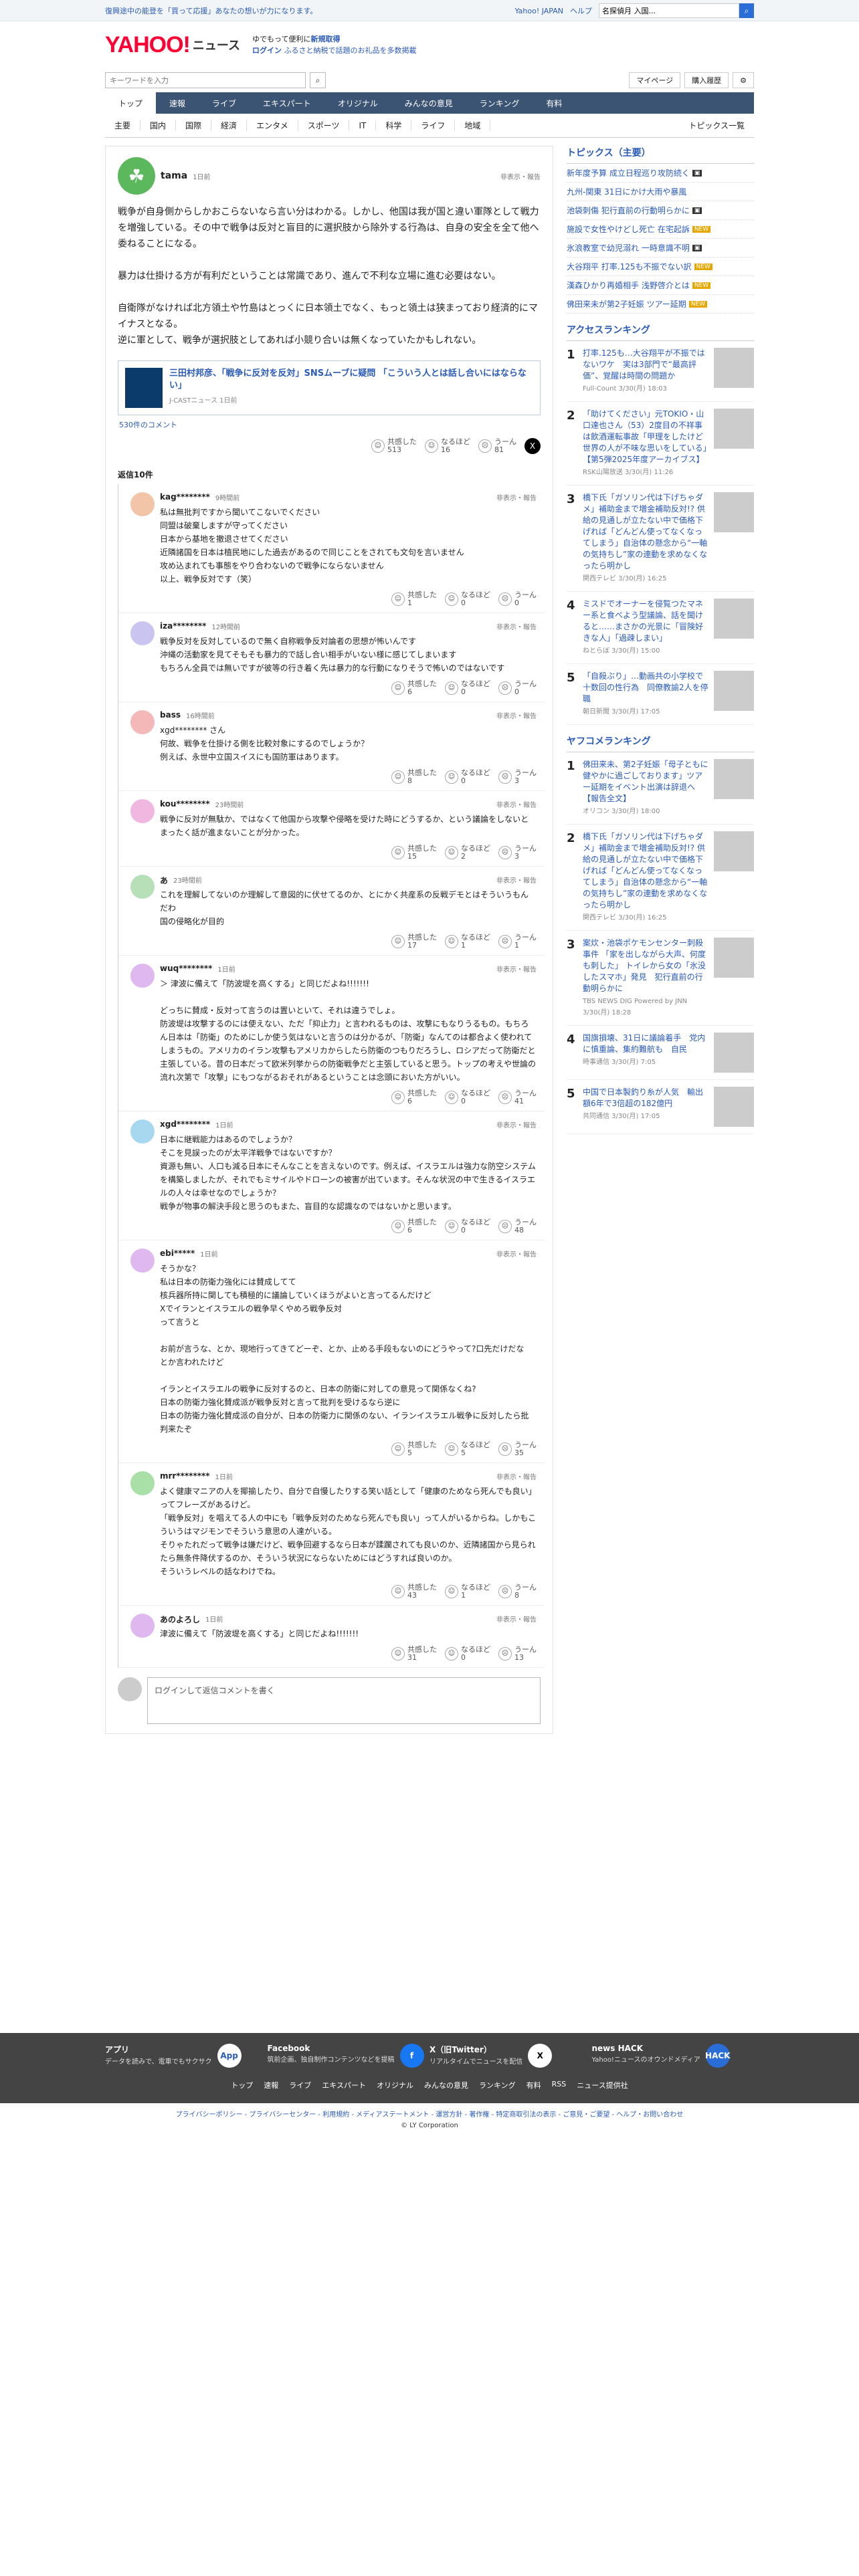  I want to click on topic-item: 施設で女性やけどし死亡 在宅起訴 NEW, so click(660, 230).